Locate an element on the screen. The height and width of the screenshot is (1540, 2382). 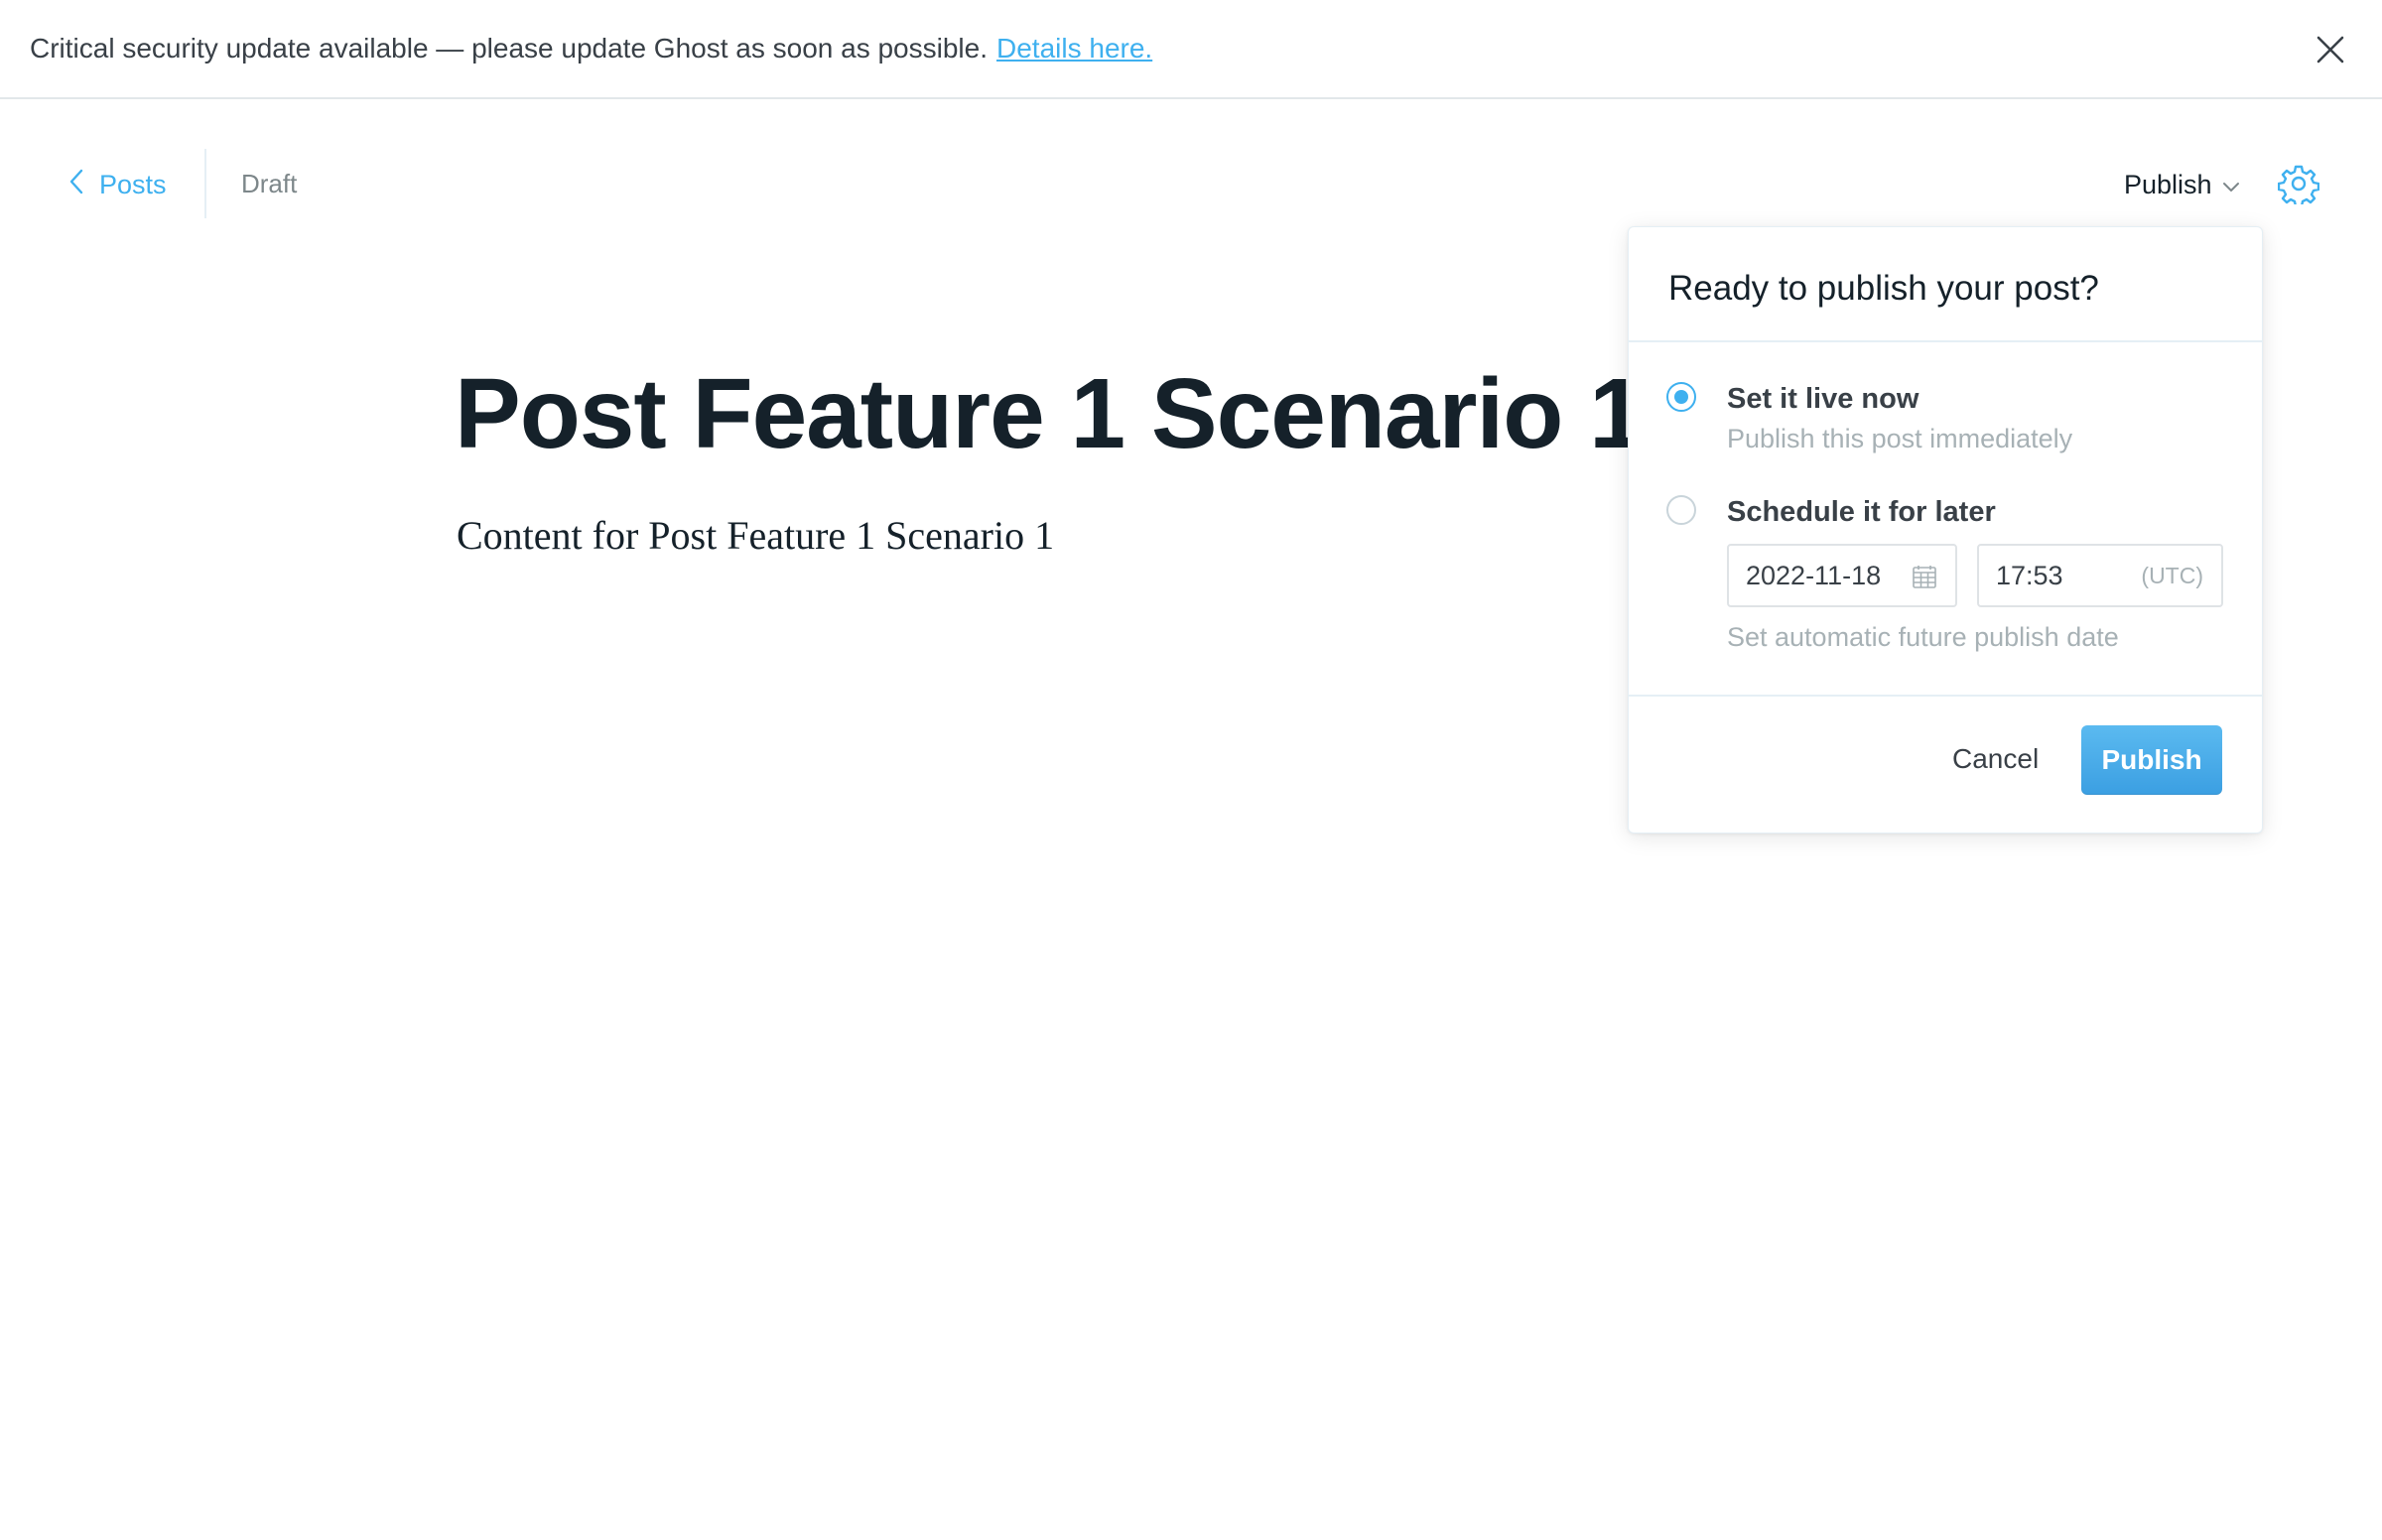
post-body: Content for Post Feature 1 Scenario 1 is located at coordinates (756, 535).